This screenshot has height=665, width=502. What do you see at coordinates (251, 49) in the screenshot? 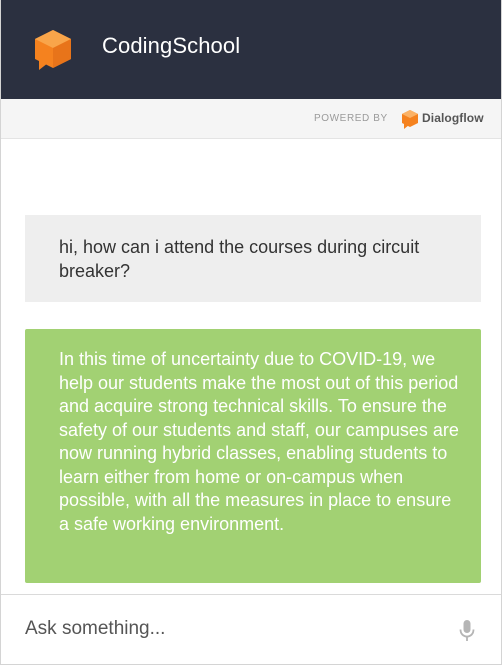
I see `chat-header: CodingSchool` at bounding box center [251, 49].